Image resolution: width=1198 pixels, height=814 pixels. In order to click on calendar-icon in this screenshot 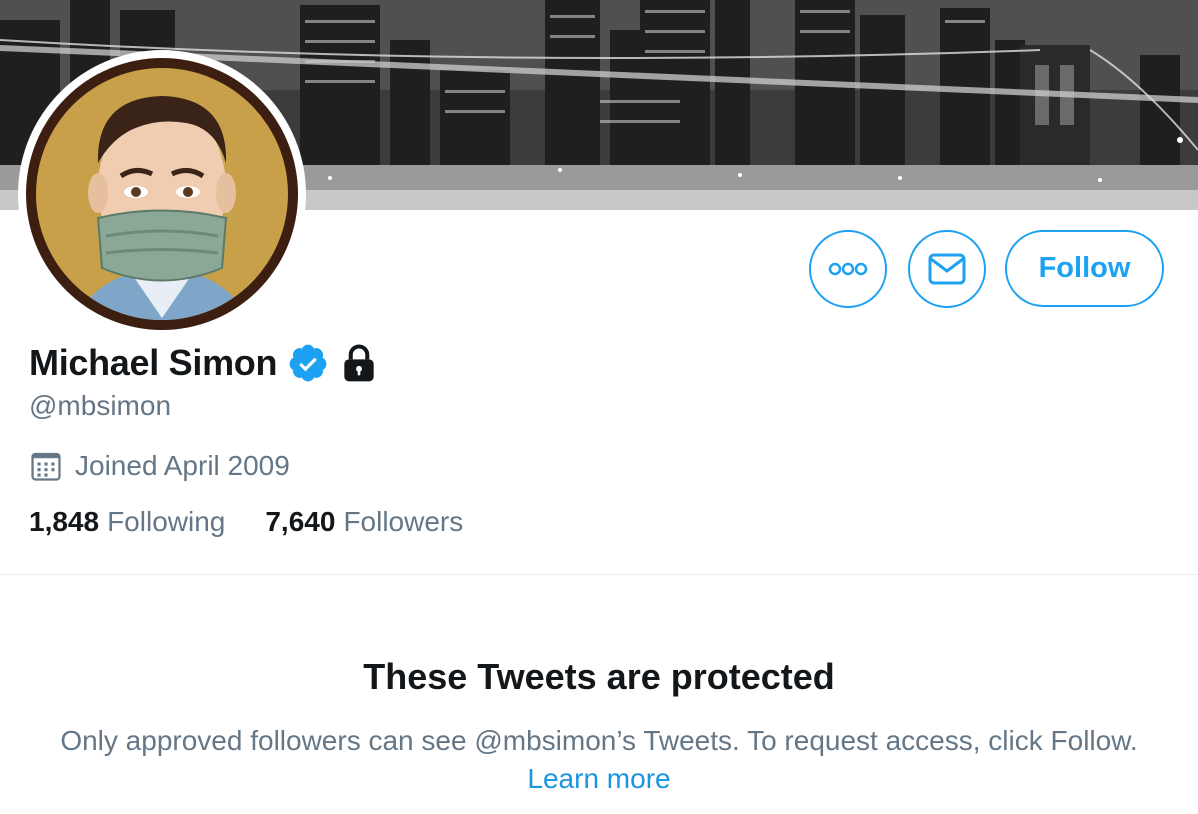, I will do `click(46, 466)`.